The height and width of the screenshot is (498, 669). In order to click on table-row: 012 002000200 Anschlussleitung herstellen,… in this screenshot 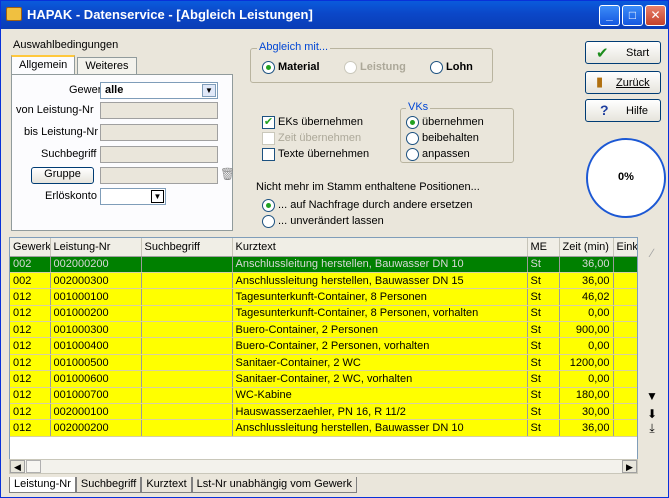, I will do `click(323, 428)`.